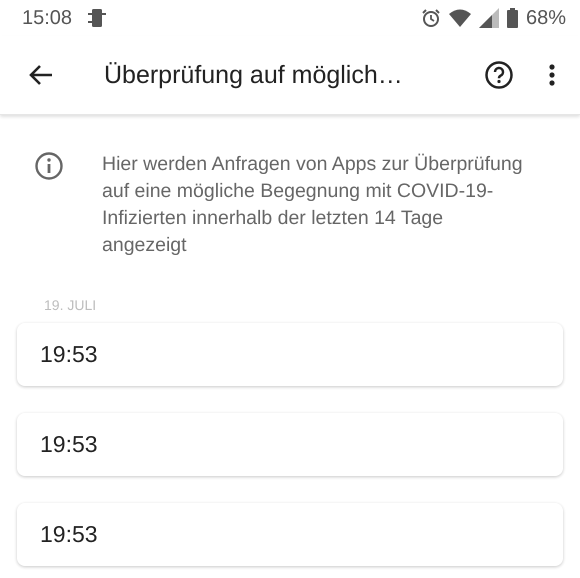  I want to click on more-options-icon, so click(552, 75).